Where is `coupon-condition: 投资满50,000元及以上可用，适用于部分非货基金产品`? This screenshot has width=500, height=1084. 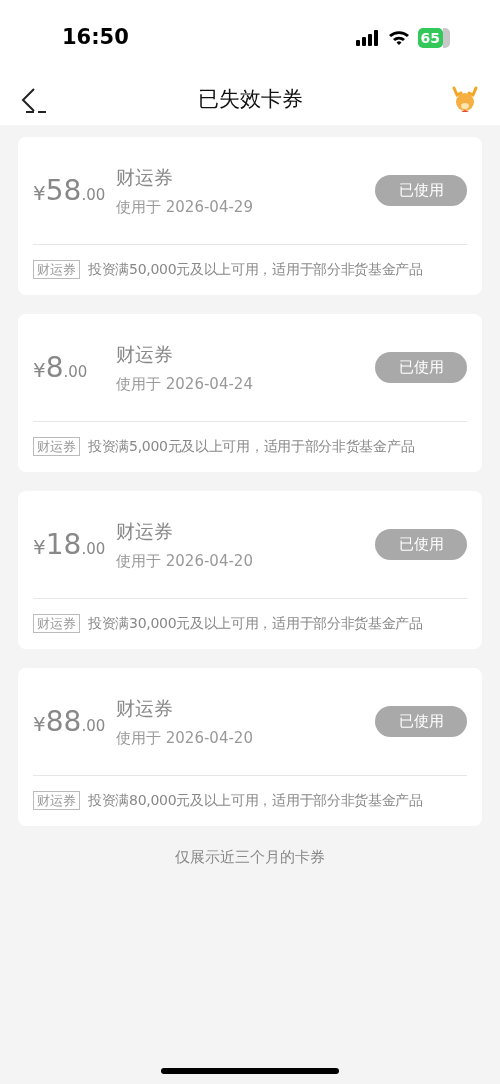 coupon-condition: 投资满50,000元及以上可用，适用于部分非货基金产品 is located at coordinates (255, 269).